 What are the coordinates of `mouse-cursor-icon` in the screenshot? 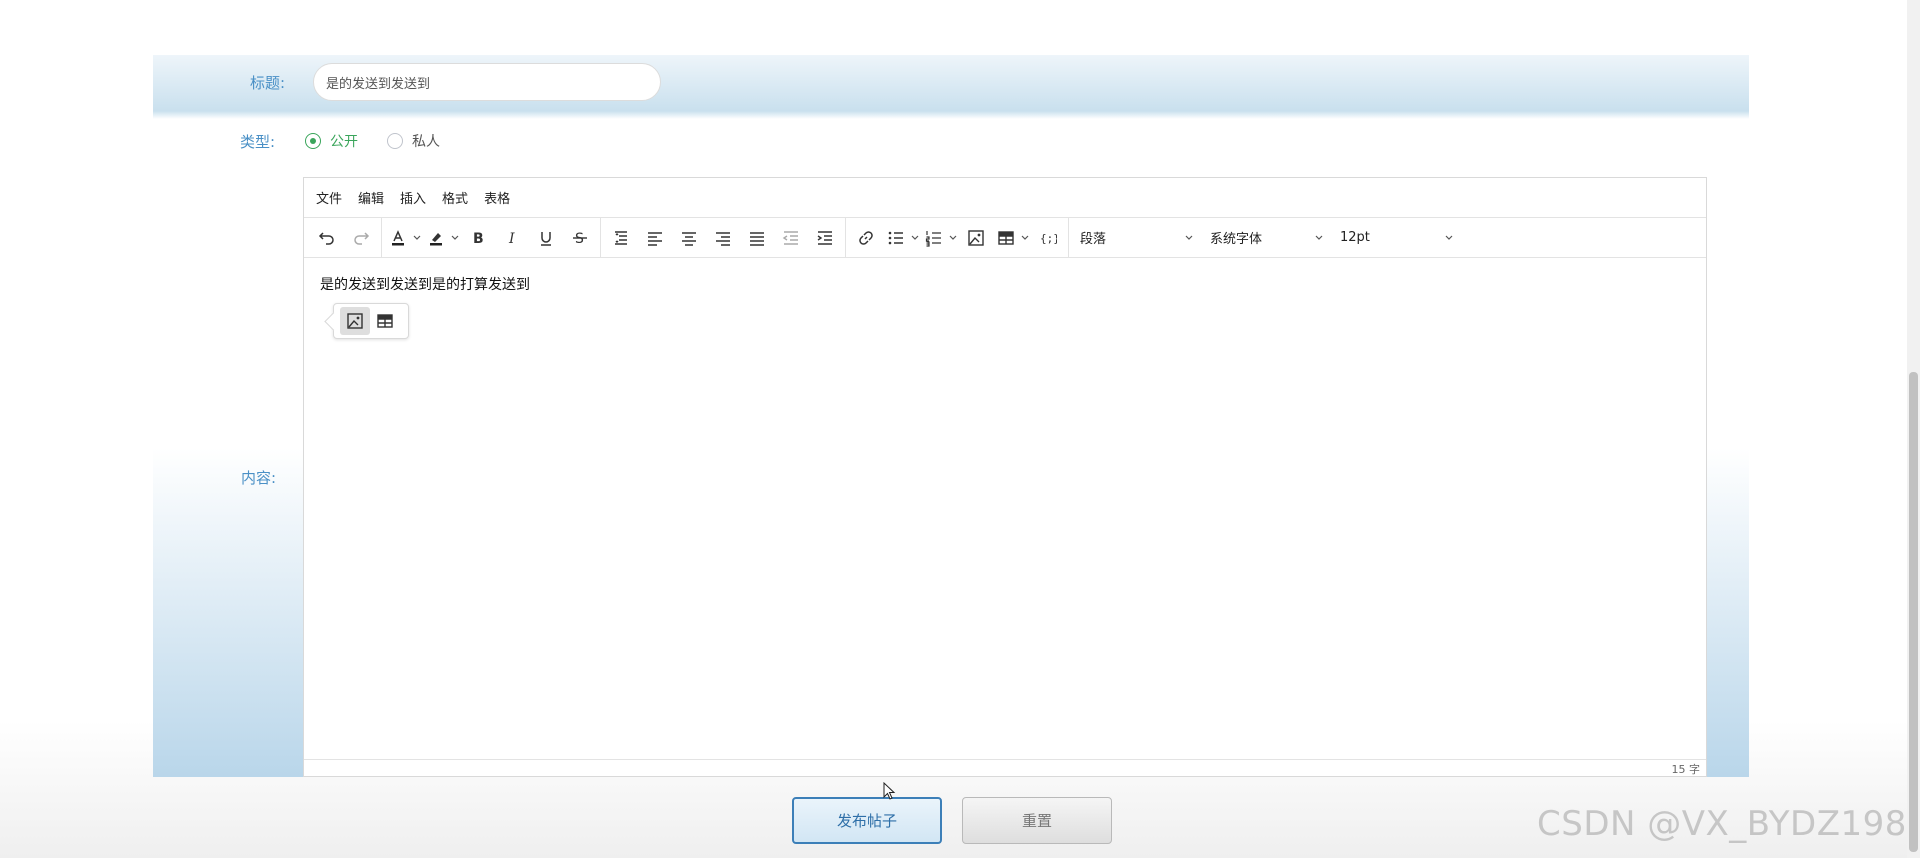 It's located at (889, 791).